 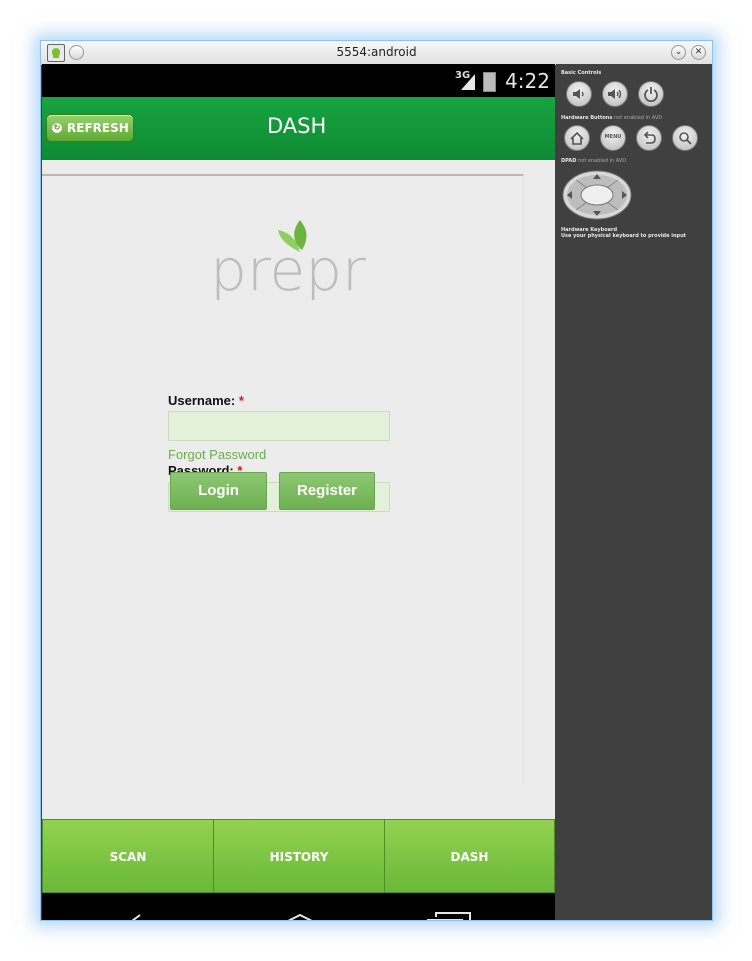 I want to click on menu-button-label: MENU, so click(x=613, y=137).